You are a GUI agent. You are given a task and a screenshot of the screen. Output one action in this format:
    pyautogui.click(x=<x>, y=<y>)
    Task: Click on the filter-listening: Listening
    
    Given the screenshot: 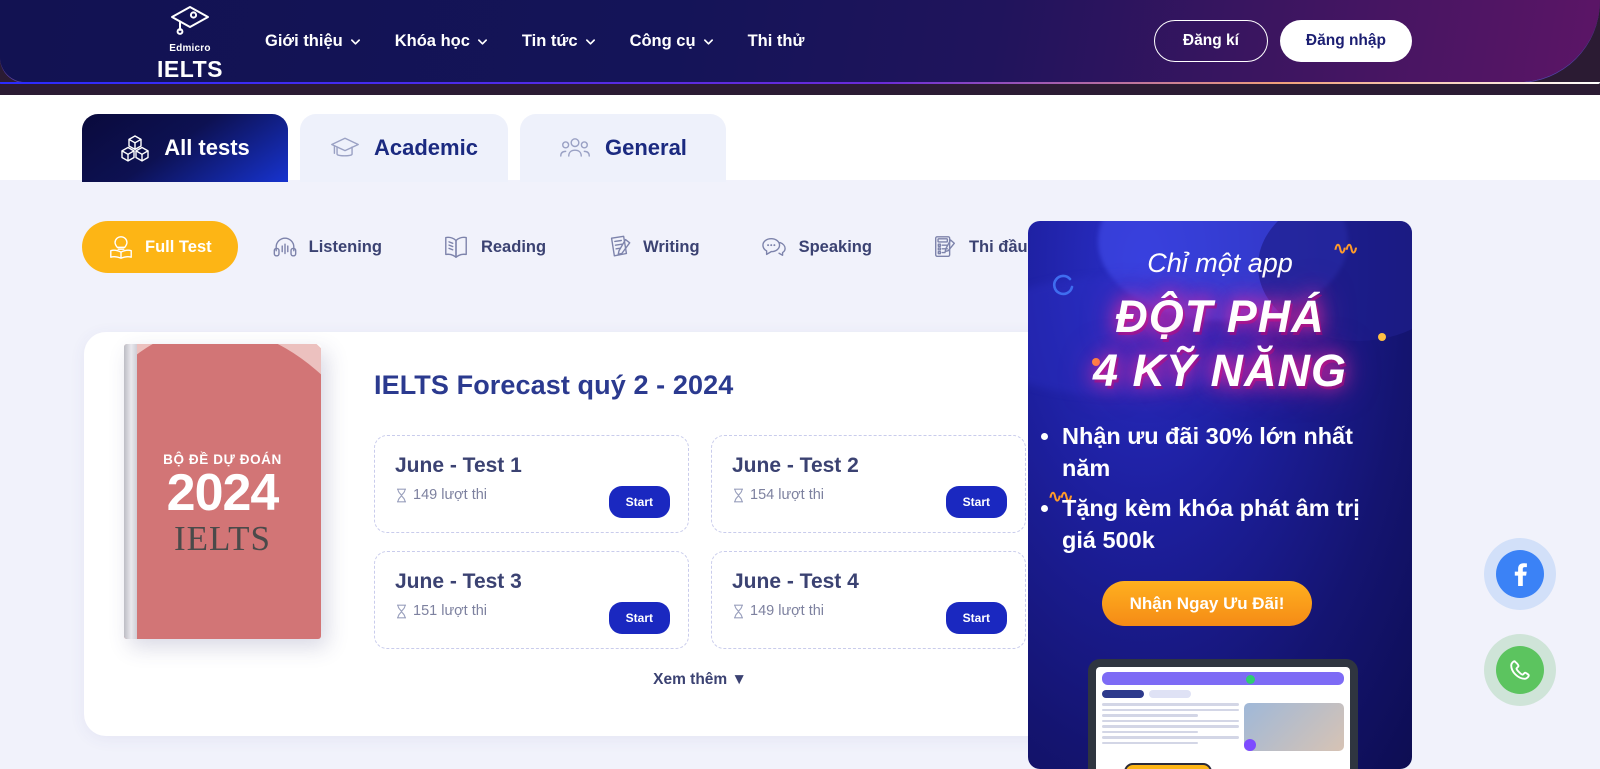 What is the action you would take?
    pyautogui.click(x=327, y=247)
    